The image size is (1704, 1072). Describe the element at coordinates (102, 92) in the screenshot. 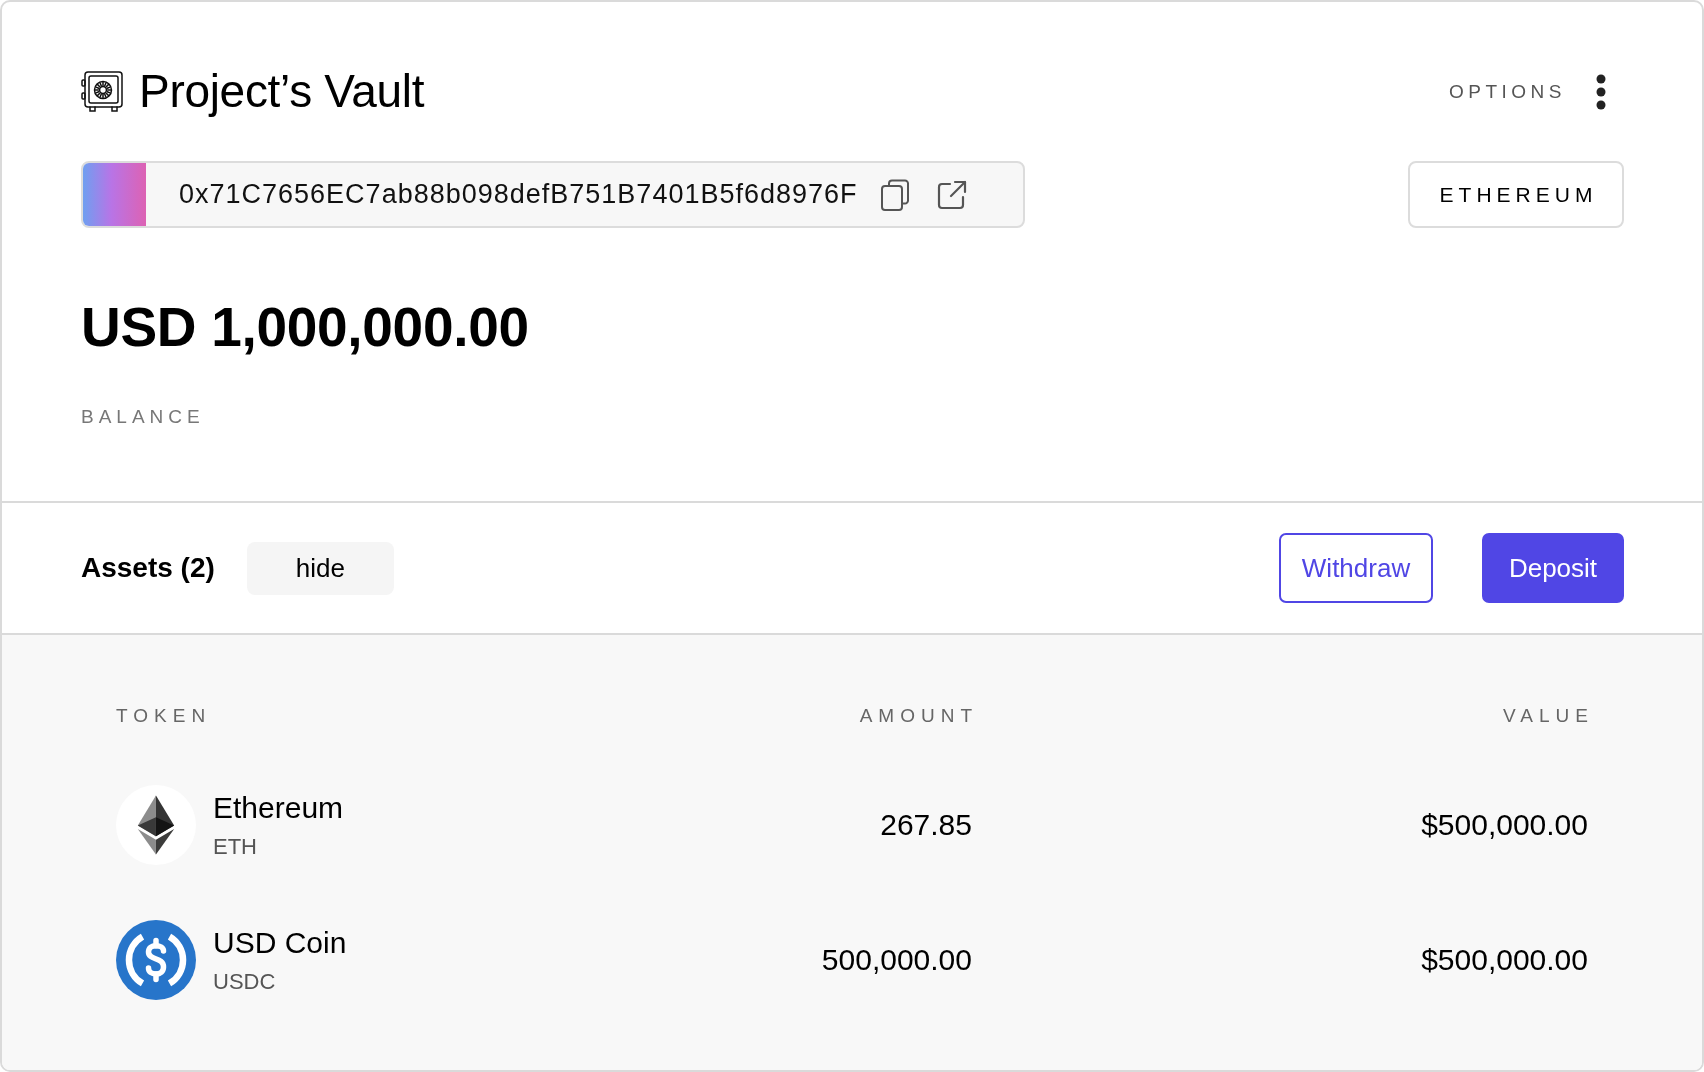

I see `safe-icon` at that location.